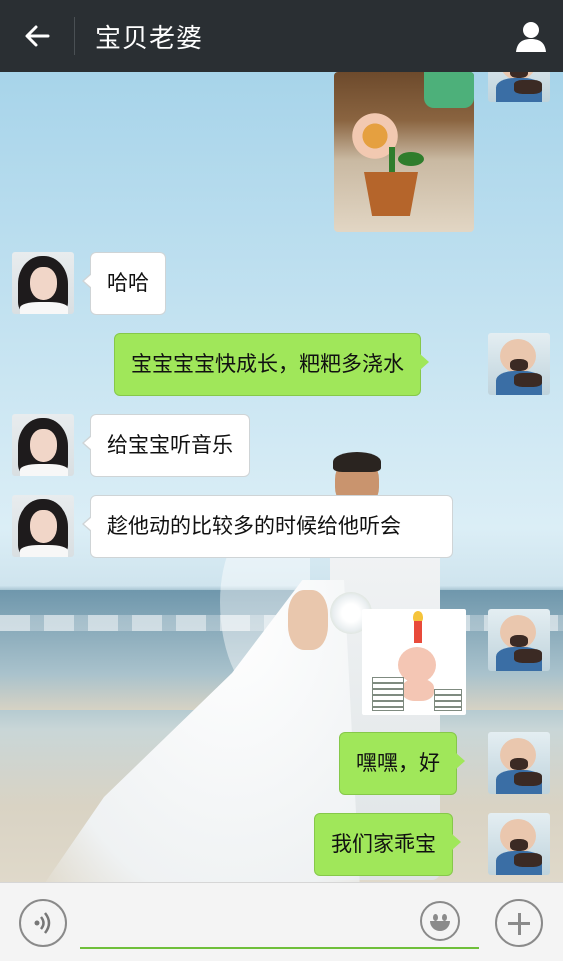 This screenshot has height=961, width=563. I want to click on arrow-left-icon, so click(37, 36).